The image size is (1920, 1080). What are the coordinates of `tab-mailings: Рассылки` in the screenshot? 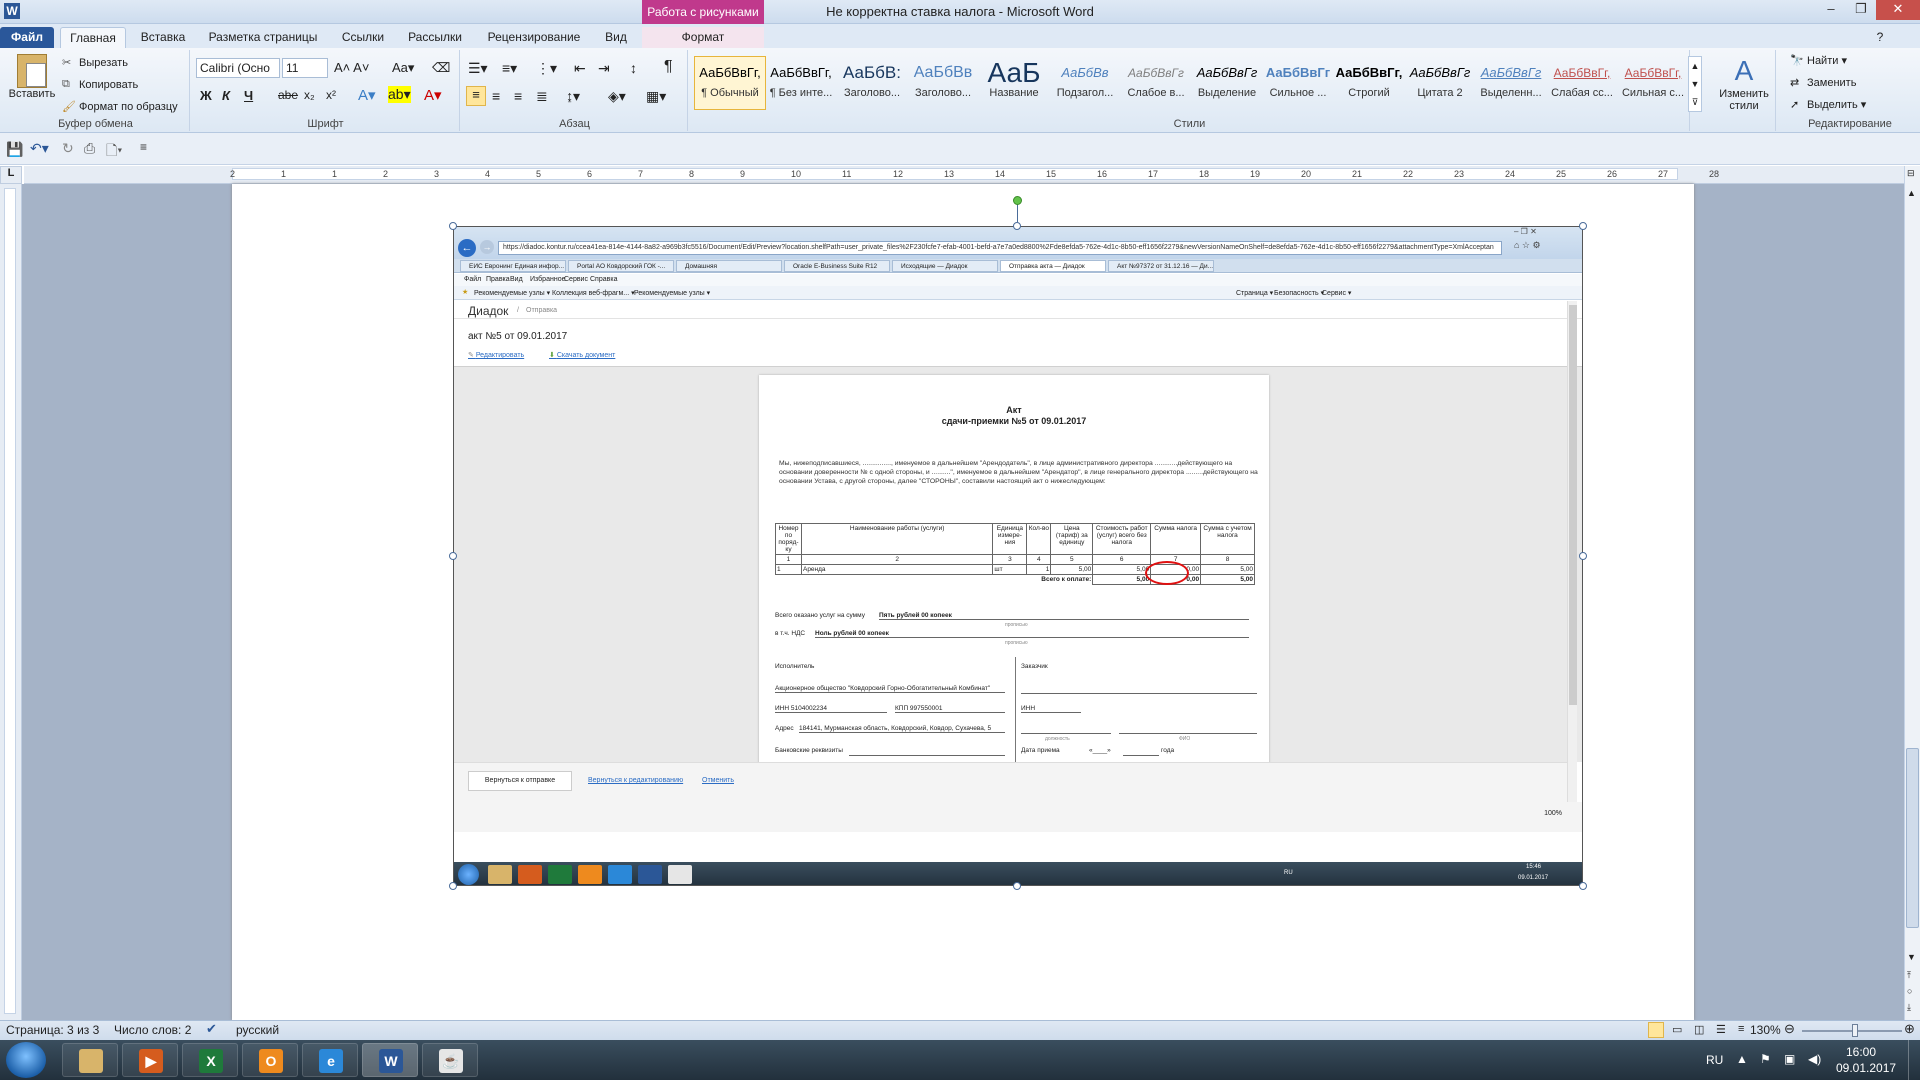 It's located at (435, 37).